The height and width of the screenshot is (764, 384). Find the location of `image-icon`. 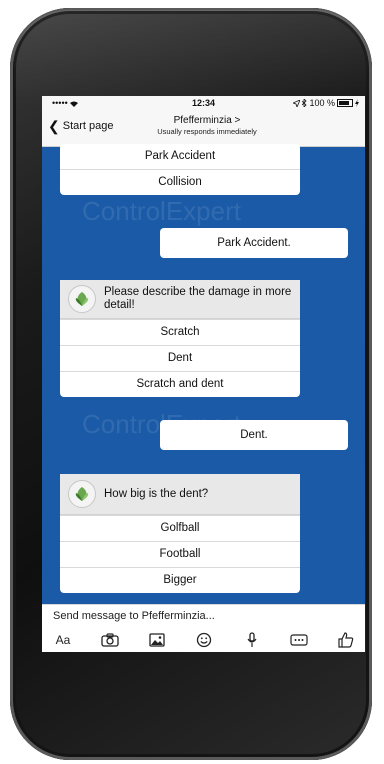

image-icon is located at coordinates (157, 640).